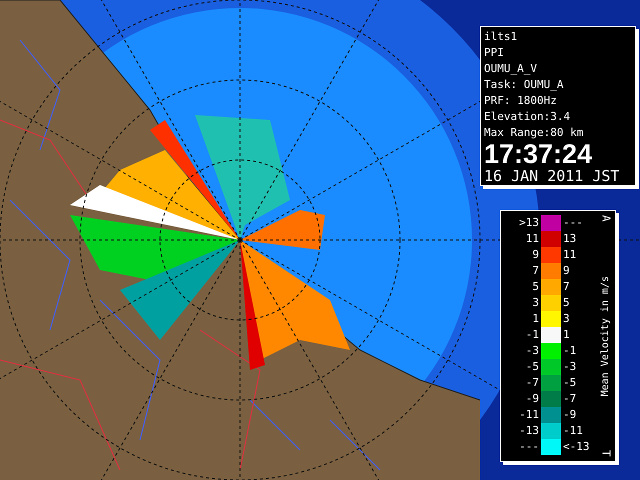  Describe the element at coordinates (534, 133) in the screenshot. I see `info-text: Max Range:80 km` at that location.